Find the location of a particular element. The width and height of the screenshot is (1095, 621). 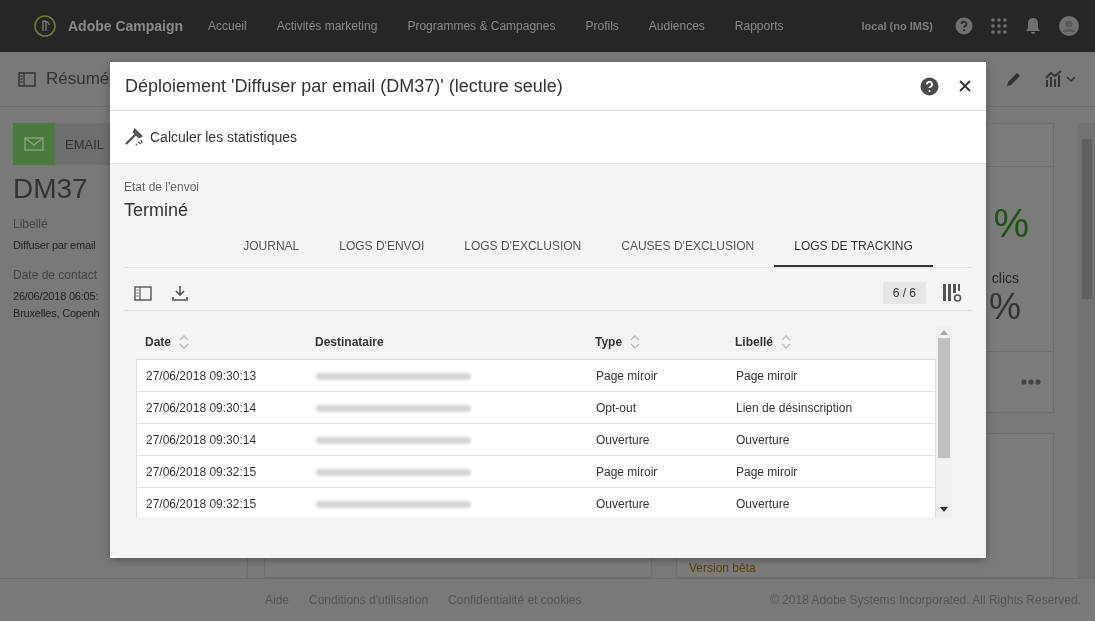

column-header: Date is located at coordinates (158, 342).